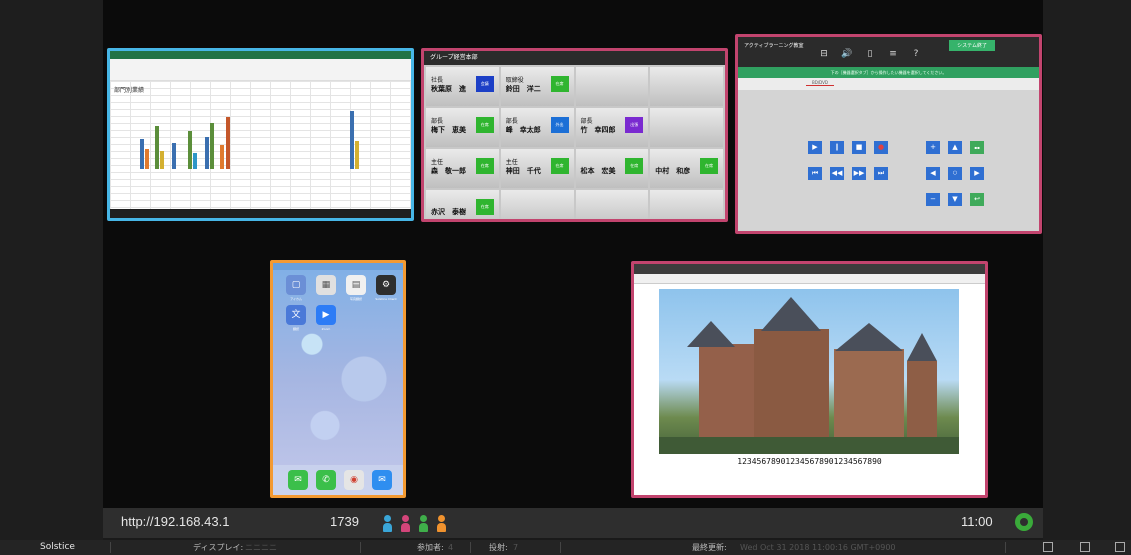 The image size is (1131, 555). What do you see at coordinates (824, 54) in the screenshot?
I see `display-icon: ⊟` at bounding box center [824, 54].